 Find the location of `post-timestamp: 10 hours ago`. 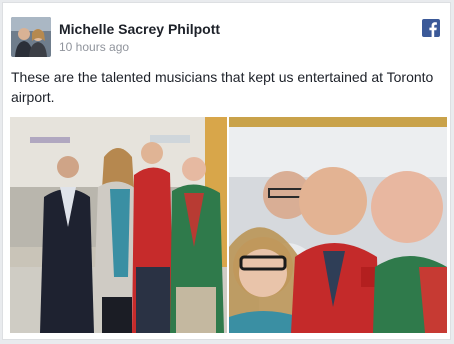

post-timestamp: 10 hours ago is located at coordinates (94, 47).